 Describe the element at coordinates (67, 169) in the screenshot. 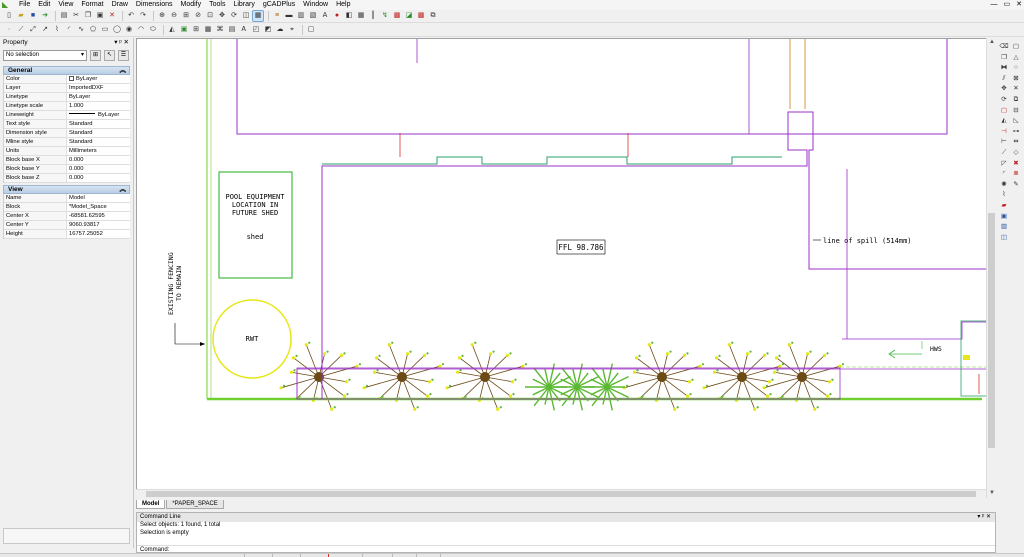

I see `property-row: Block base Y 0.000` at that location.